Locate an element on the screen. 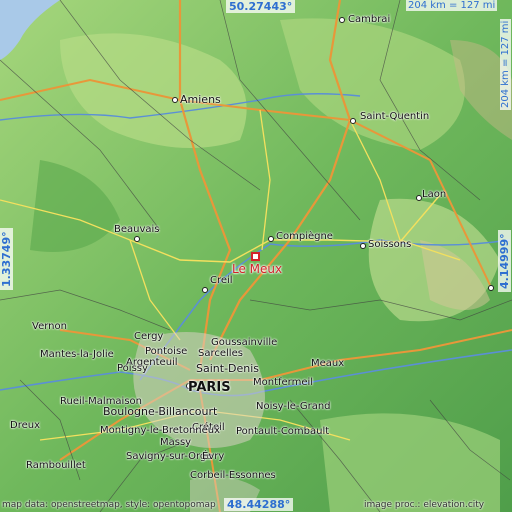 The image size is (512, 512). city-dot-compiegne is located at coordinates (271, 239).